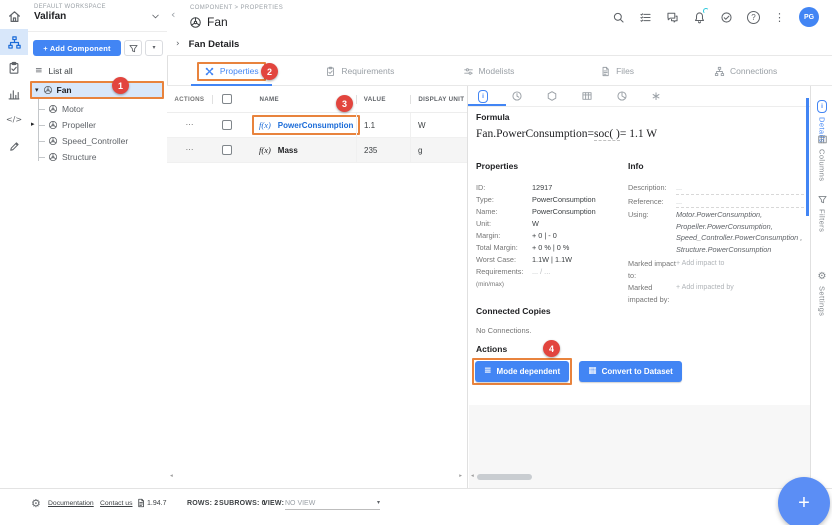 This screenshot has height=525, width=832. I want to click on list-all-item: ≡ List all, so click(97, 70).